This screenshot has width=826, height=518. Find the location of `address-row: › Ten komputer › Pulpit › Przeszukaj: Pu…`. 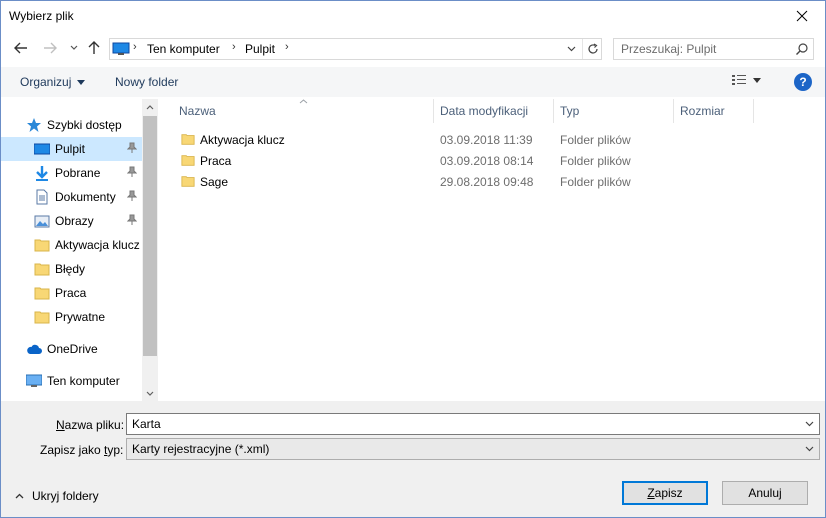

address-row: › Ten komputer › Pulpit › Przeszukaj: Pu… is located at coordinates (413, 49).